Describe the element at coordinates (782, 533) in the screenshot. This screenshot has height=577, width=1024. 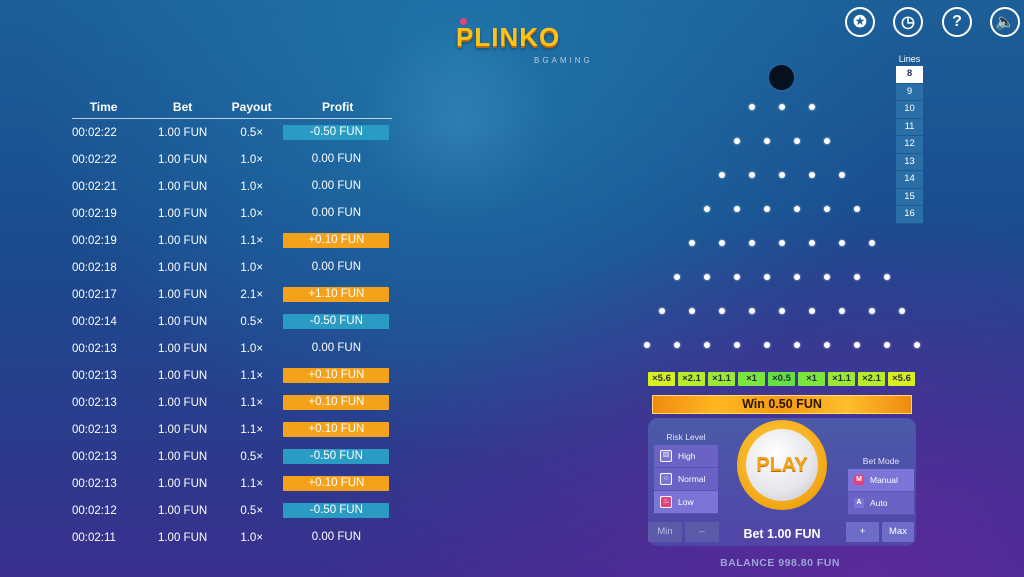
I see `bet-controls: Min – Bet 1.00 FUN + Max` at that location.